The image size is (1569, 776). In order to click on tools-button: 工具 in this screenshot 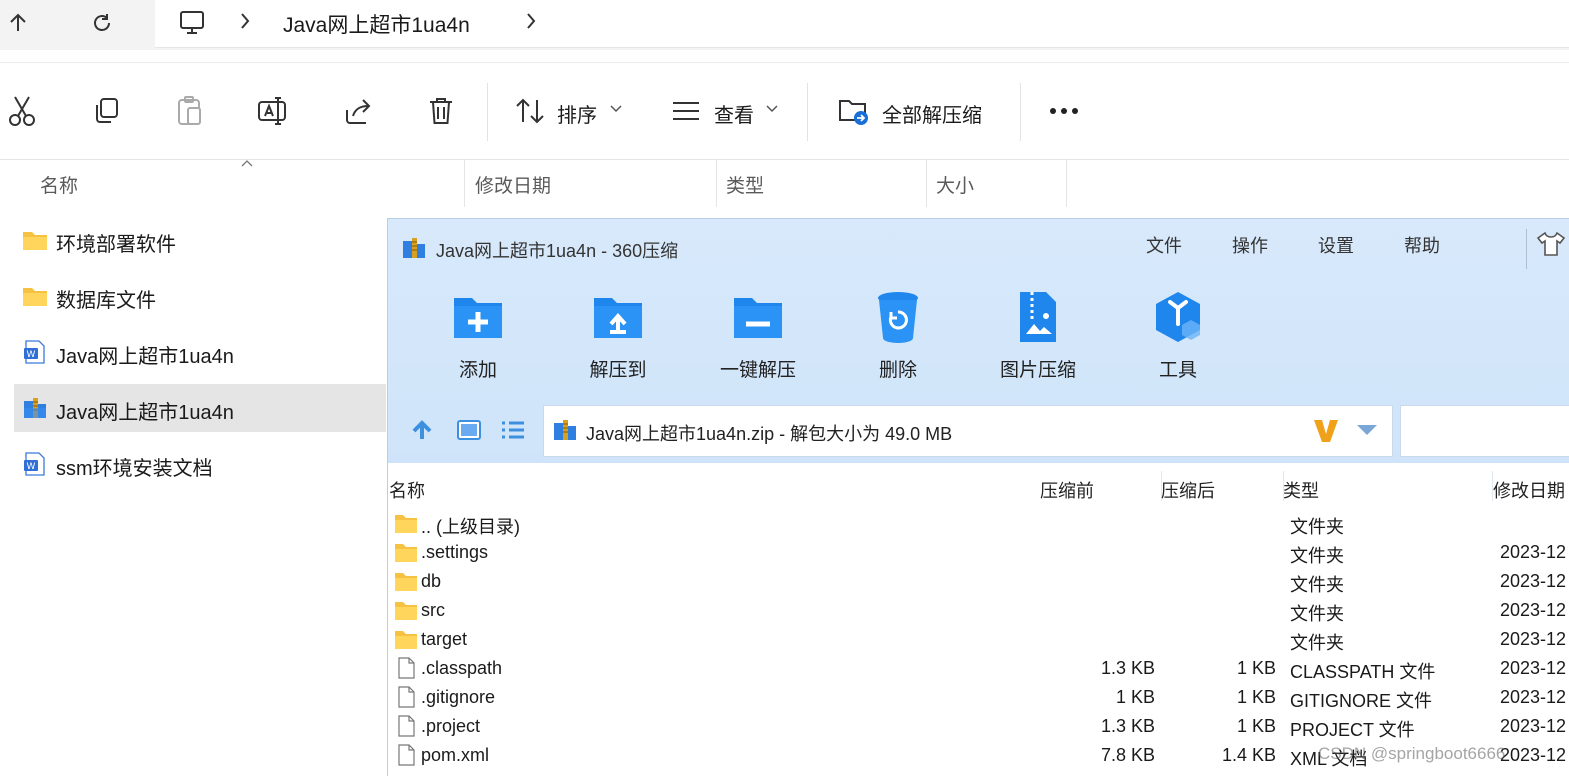, I will do `click(1178, 335)`.